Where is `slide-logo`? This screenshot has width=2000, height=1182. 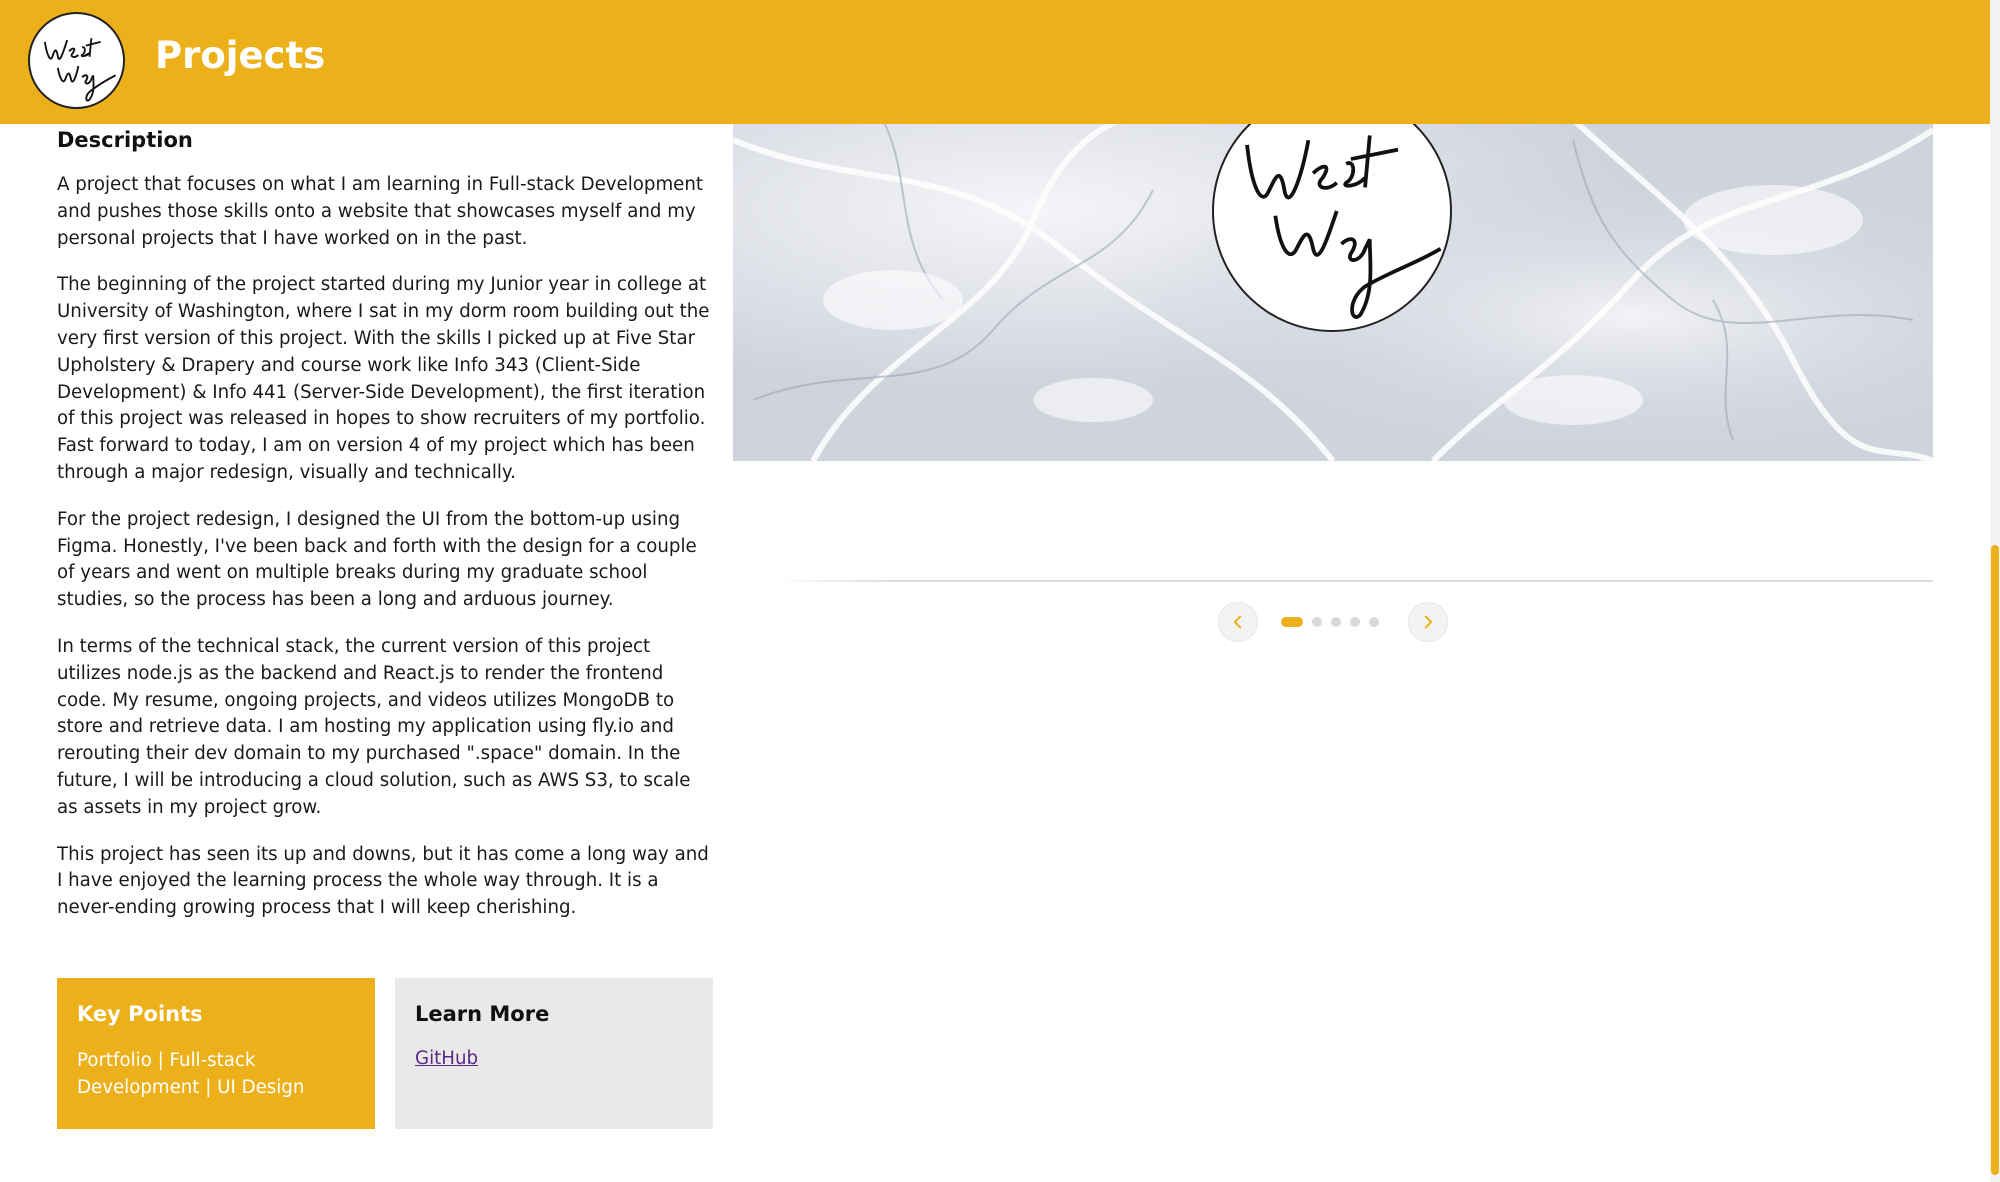
slide-logo is located at coordinates (1332, 216).